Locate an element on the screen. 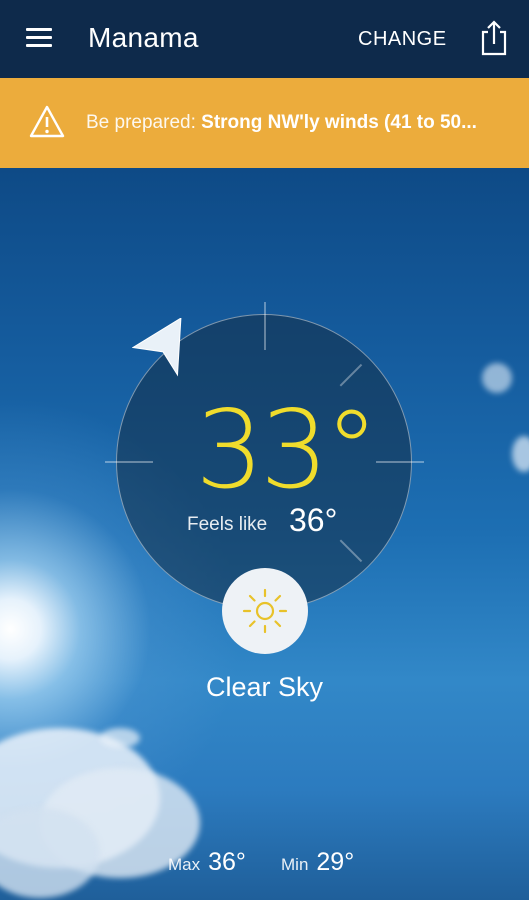 This screenshot has height=900, width=529. menu-icon is located at coordinates (40, 39).